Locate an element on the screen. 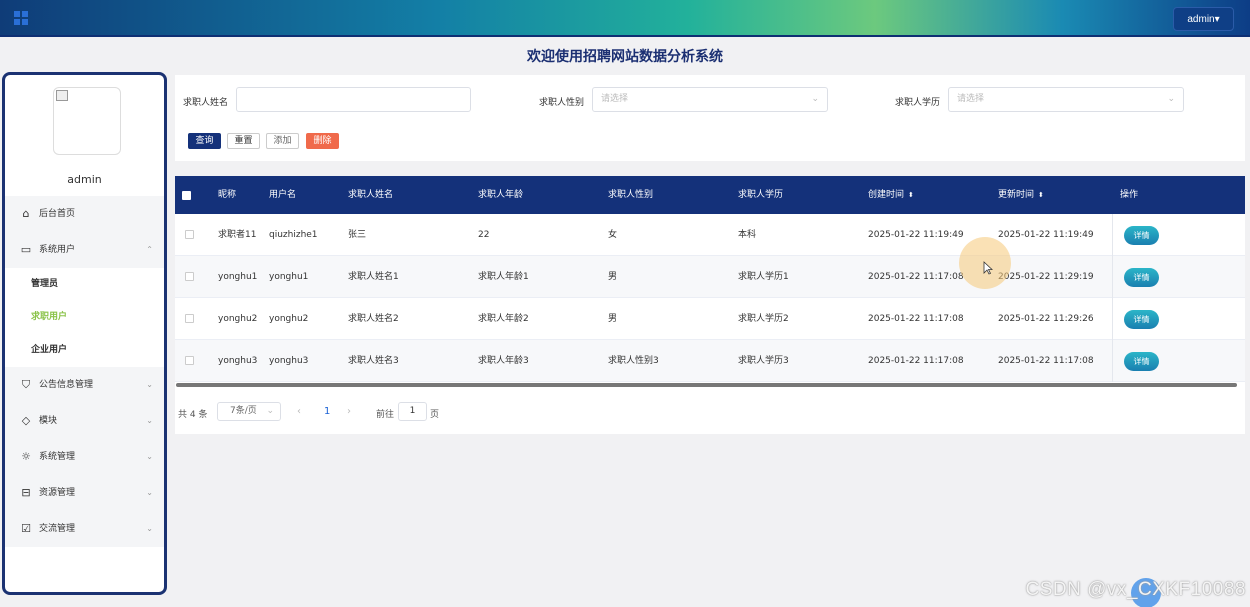 The height and width of the screenshot is (607, 1250). sidebar-subitem-jobseekers: 求职用户 is located at coordinates (84, 317).